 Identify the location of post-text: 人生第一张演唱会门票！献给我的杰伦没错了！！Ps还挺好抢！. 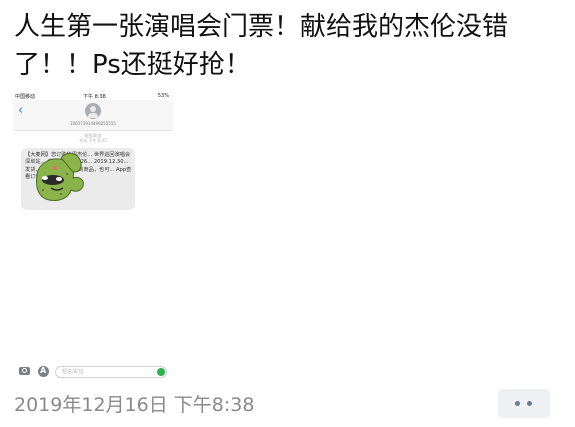
(261, 46).